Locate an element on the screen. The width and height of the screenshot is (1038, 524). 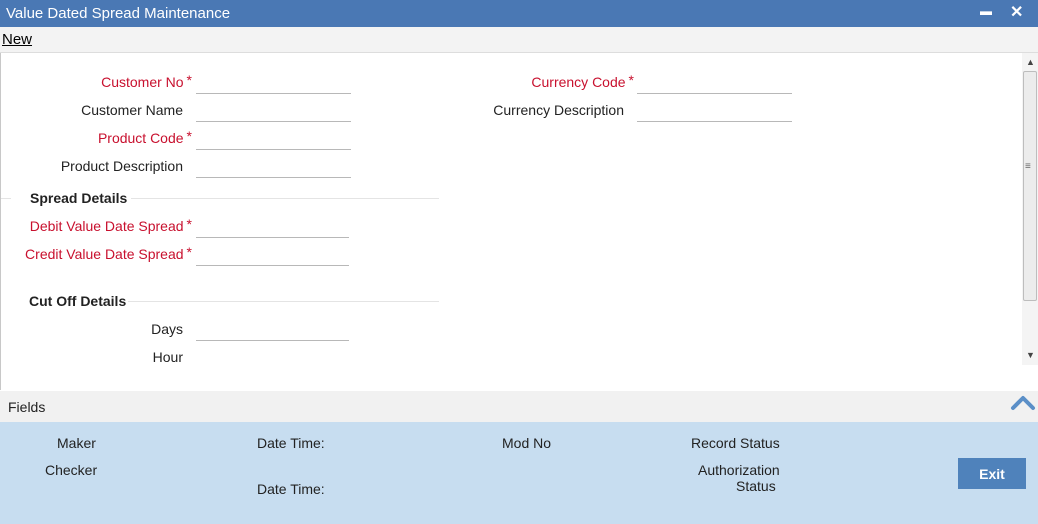
title-bar: Value Dated Spread Maintenance ▬ ✕ is located at coordinates (519, 13).